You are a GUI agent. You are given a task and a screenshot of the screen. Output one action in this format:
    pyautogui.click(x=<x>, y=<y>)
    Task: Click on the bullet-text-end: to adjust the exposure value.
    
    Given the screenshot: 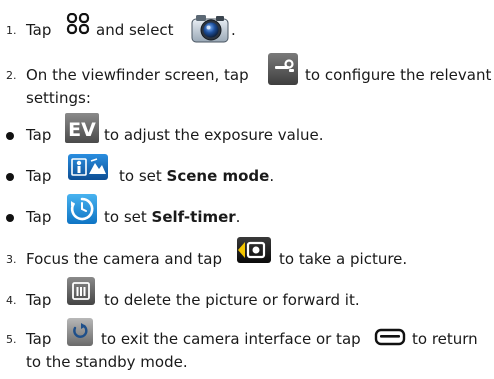 What is the action you would take?
    pyautogui.click(x=214, y=135)
    